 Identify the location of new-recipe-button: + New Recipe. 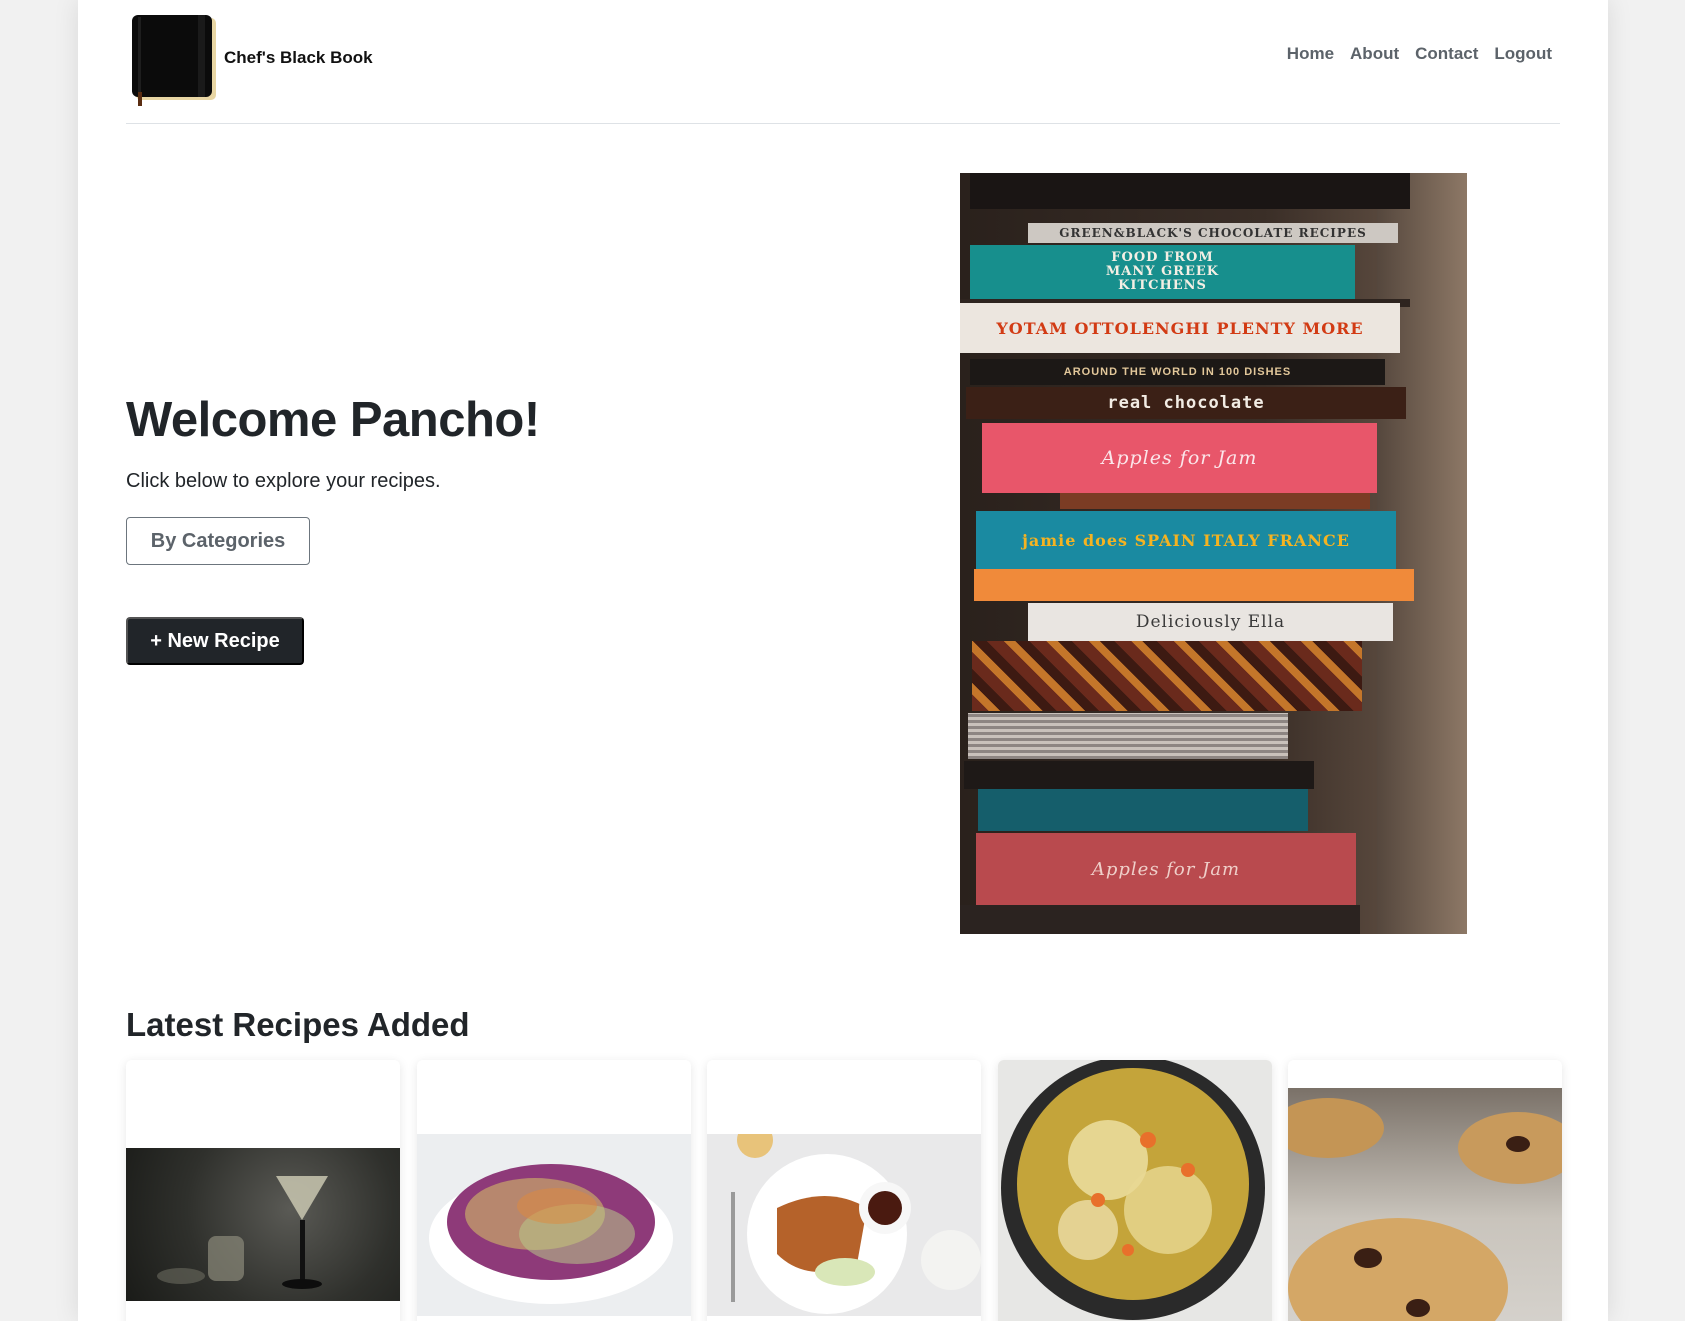
(215, 641).